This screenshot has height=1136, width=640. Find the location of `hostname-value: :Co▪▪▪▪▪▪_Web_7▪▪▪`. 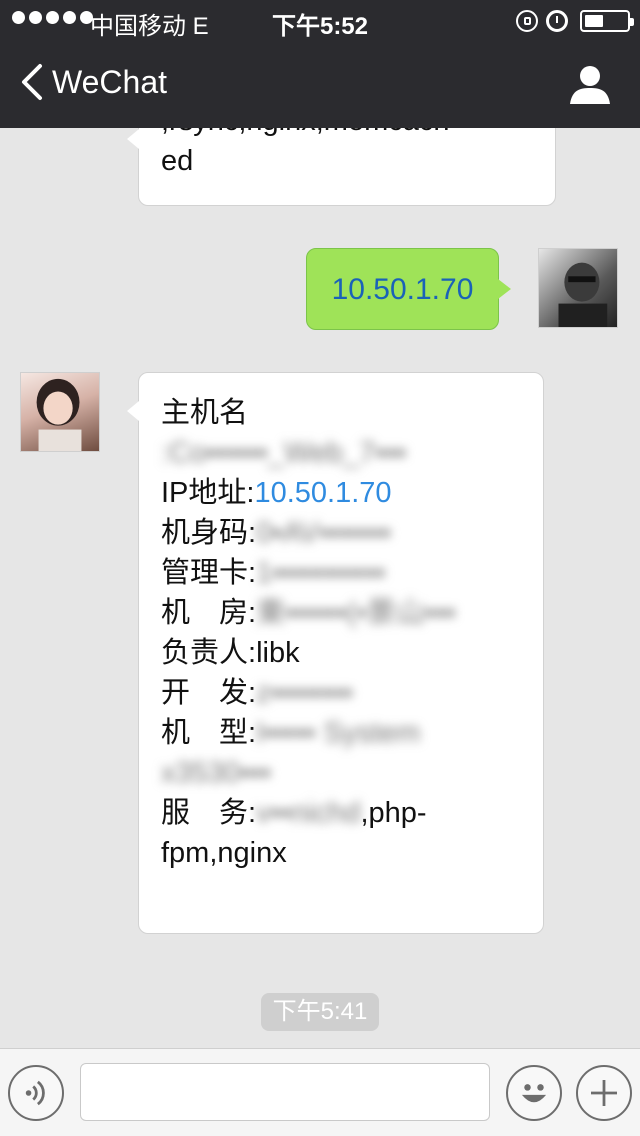

hostname-value: :Co▪▪▪▪▪▪_Web_7▪▪▪ is located at coordinates (284, 453).